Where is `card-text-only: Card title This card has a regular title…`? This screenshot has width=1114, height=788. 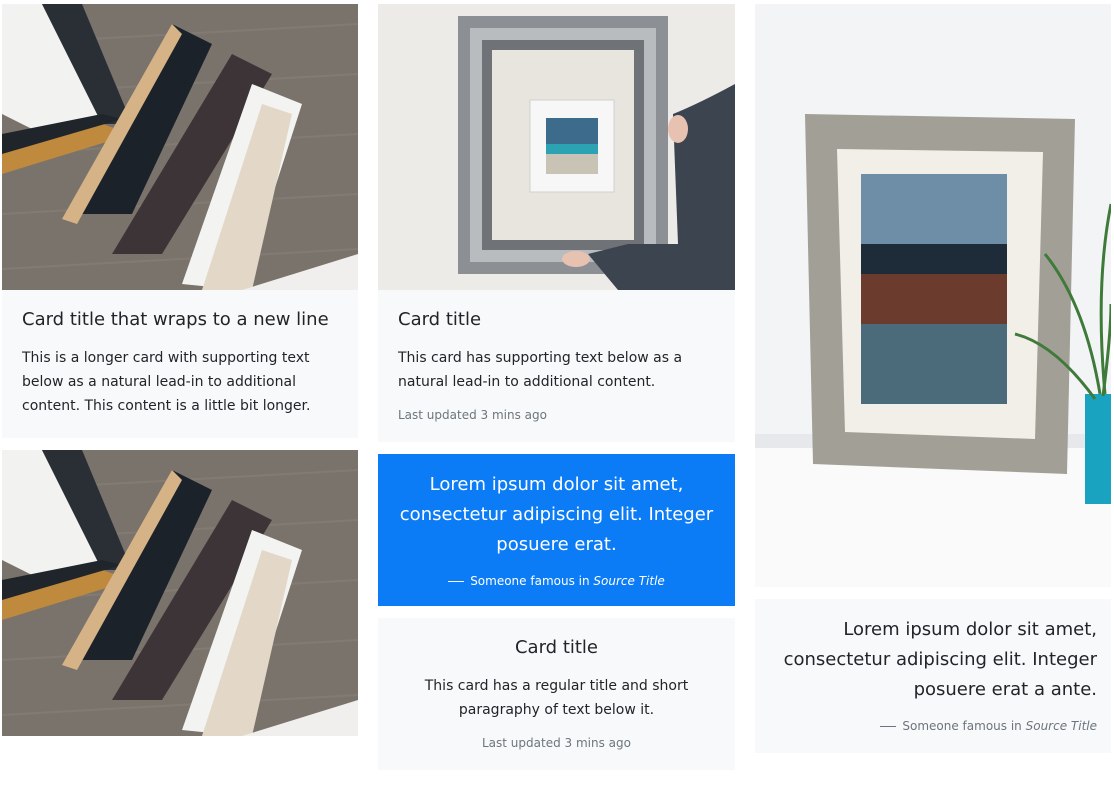
card-text-only: Card title This card has a regular title… is located at coordinates (556, 694).